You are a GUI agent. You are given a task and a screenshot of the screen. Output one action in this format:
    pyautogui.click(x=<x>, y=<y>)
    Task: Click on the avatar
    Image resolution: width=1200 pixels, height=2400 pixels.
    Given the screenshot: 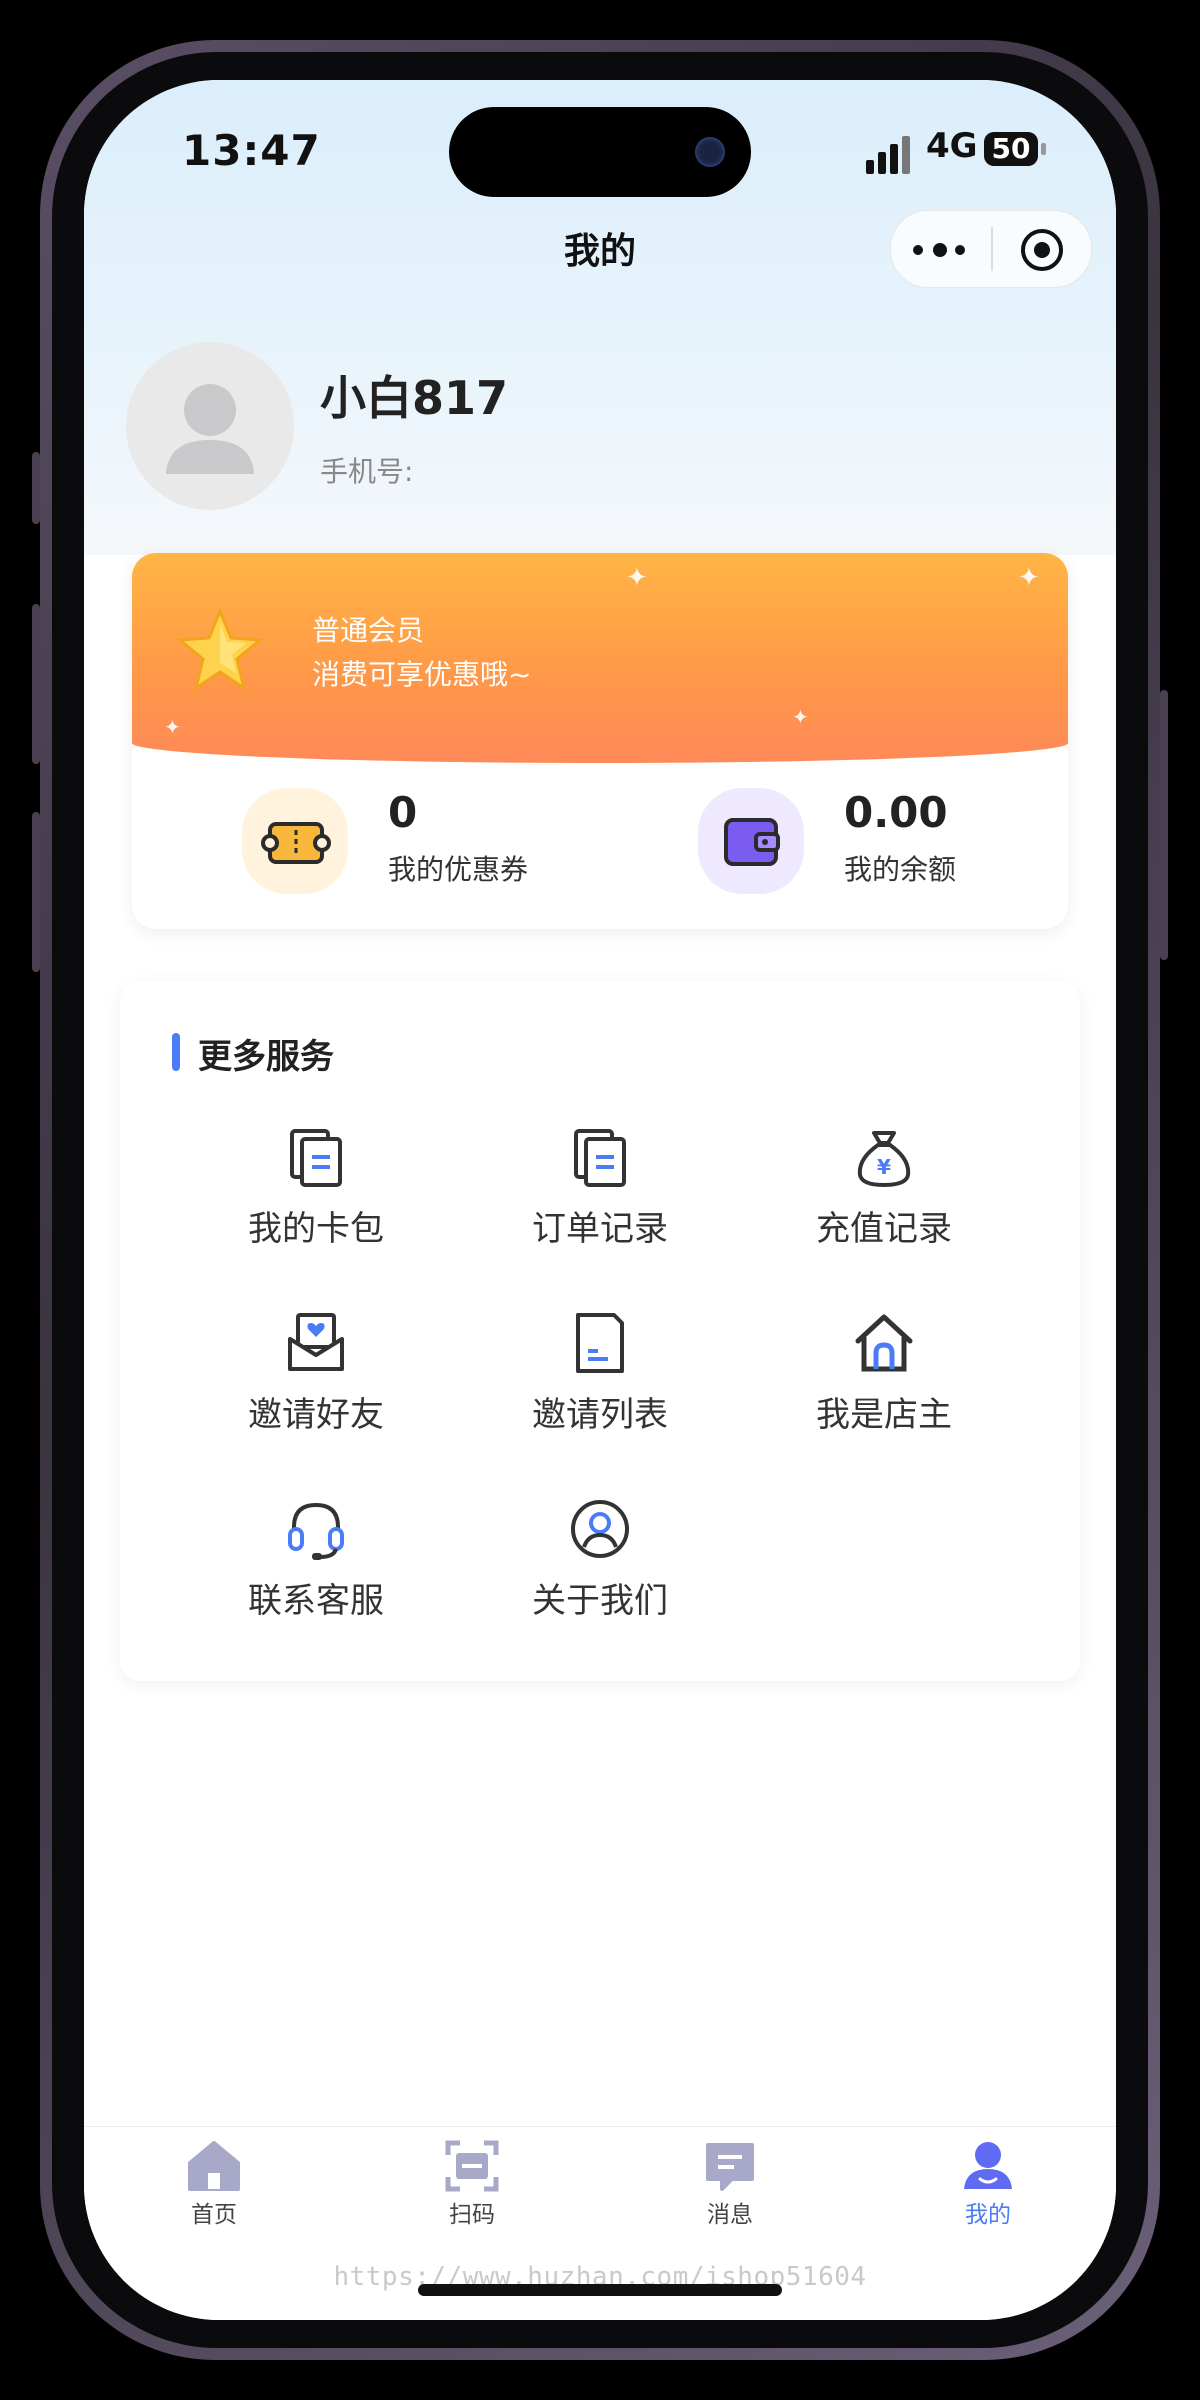 What is the action you would take?
    pyautogui.click(x=210, y=426)
    